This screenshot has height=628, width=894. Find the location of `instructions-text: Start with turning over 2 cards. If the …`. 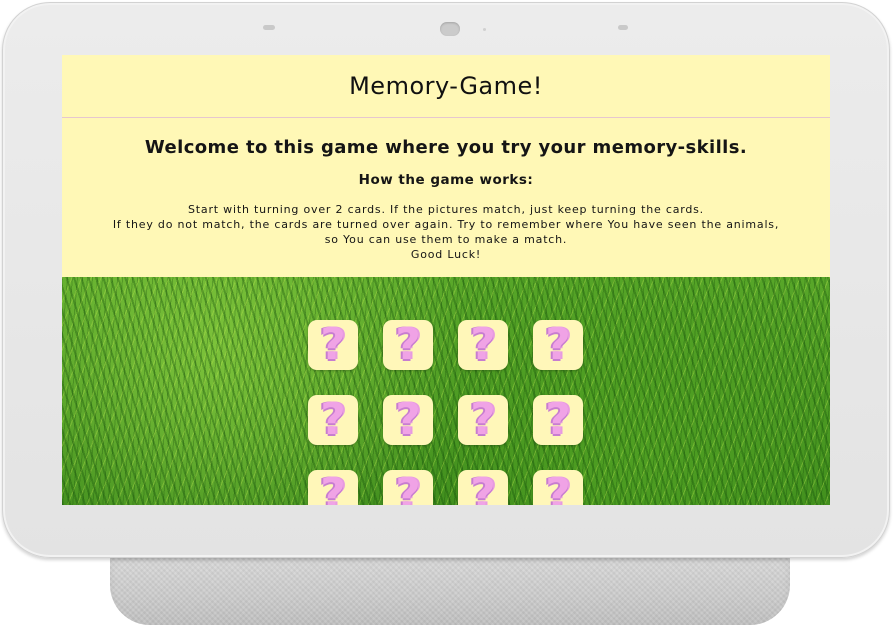

instructions-text: Start with turning over 2 cards. If the … is located at coordinates (446, 225).